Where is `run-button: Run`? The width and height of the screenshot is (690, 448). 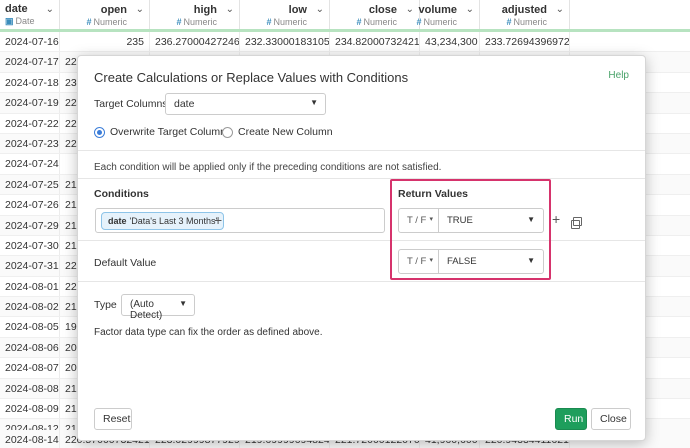
run-button: Run is located at coordinates (571, 419).